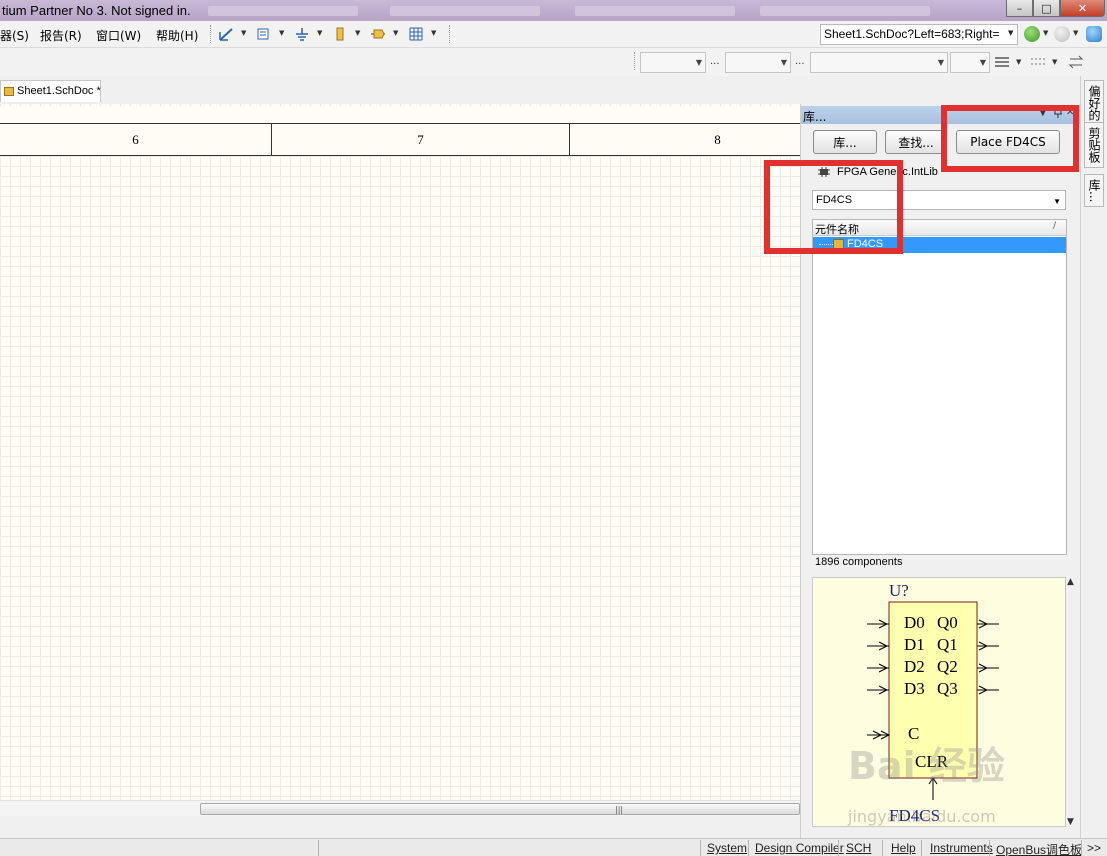 Image resolution: width=1107 pixels, height=856 pixels. Describe the element at coordinates (416, 34) in the screenshot. I see `grid-icon` at that location.